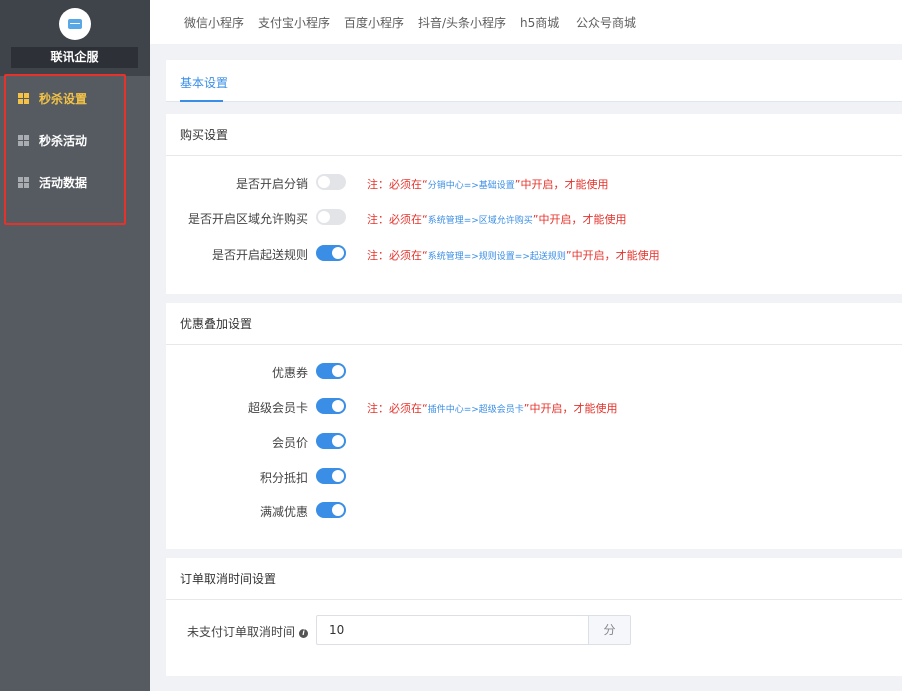 This screenshot has width=902, height=691. What do you see at coordinates (331, 371) in the screenshot?
I see `coupon-toggle` at bounding box center [331, 371].